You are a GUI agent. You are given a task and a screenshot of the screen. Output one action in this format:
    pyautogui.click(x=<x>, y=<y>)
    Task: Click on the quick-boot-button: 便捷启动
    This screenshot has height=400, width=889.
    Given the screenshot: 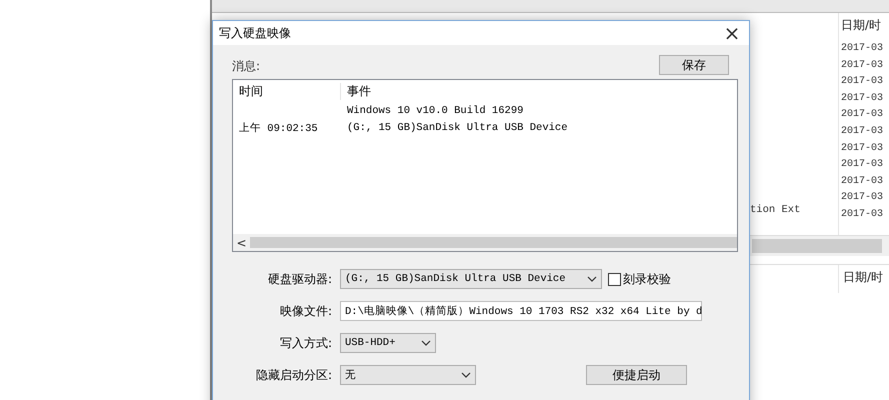 What is the action you would take?
    pyautogui.click(x=636, y=375)
    